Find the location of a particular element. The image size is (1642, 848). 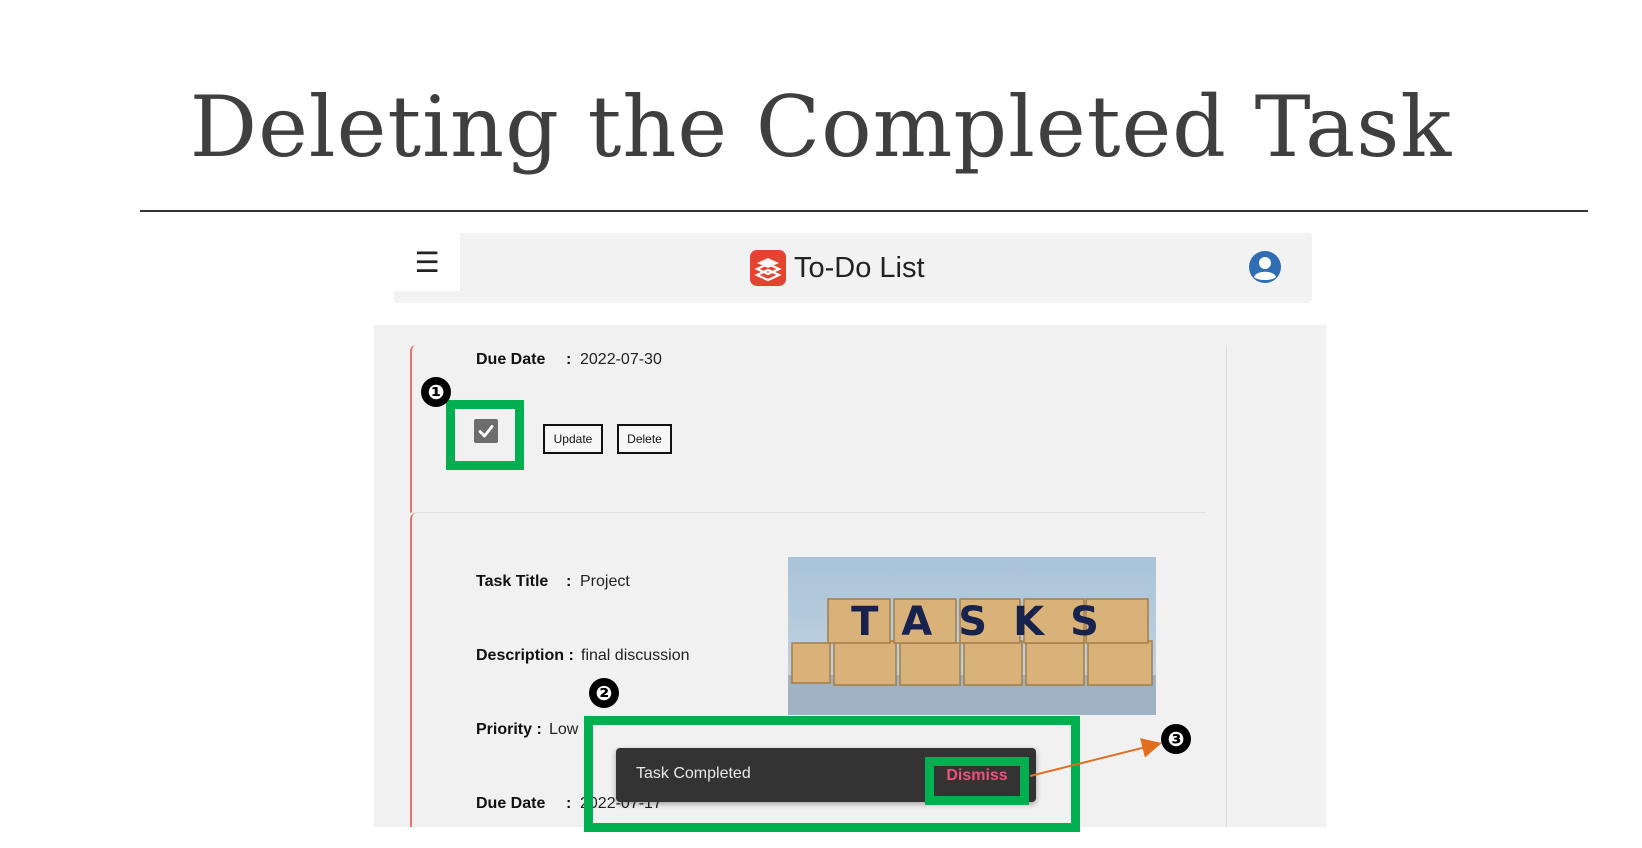

step-3-badge: ❸ is located at coordinates (1176, 739).